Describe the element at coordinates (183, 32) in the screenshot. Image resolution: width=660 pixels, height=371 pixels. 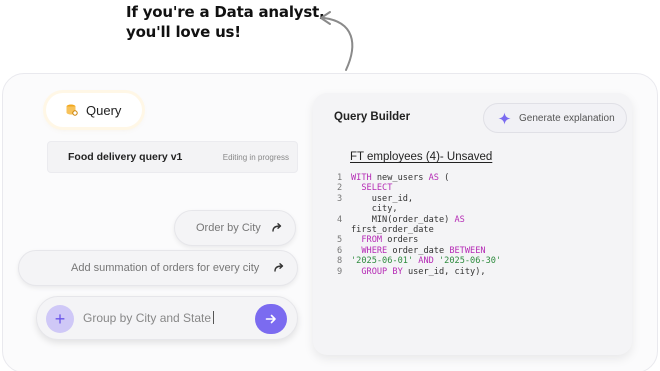
I see `tagline-line-2: you'll love us!` at that location.